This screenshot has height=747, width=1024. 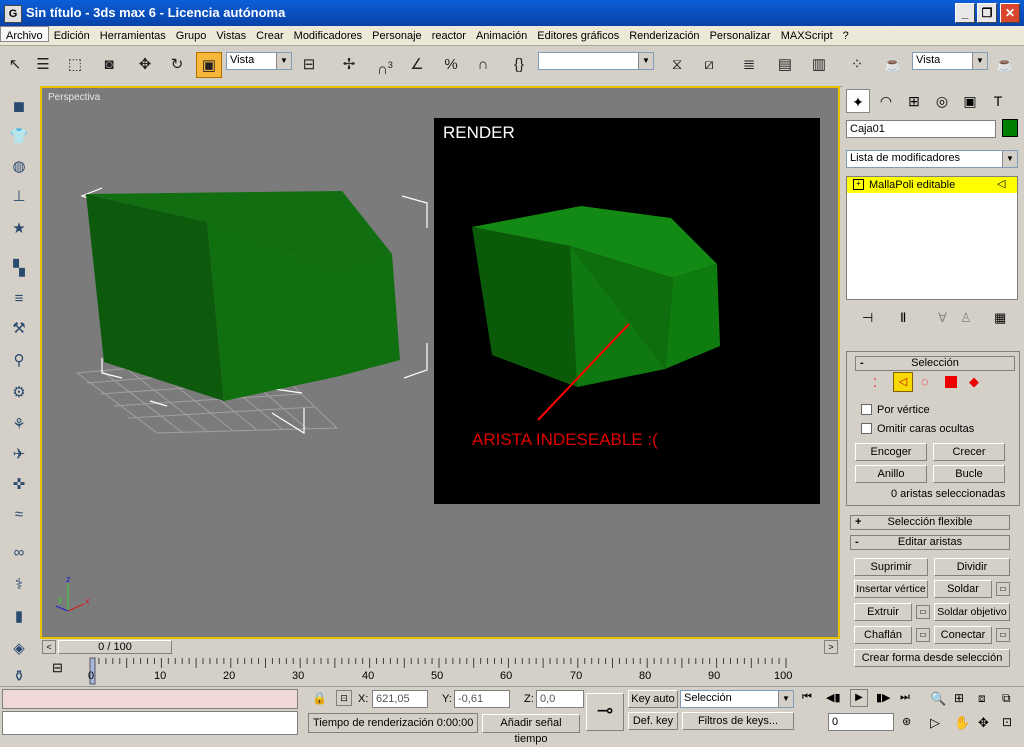 I want to click on go-to-end-icon: ⏭, so click(x=905, y=697).